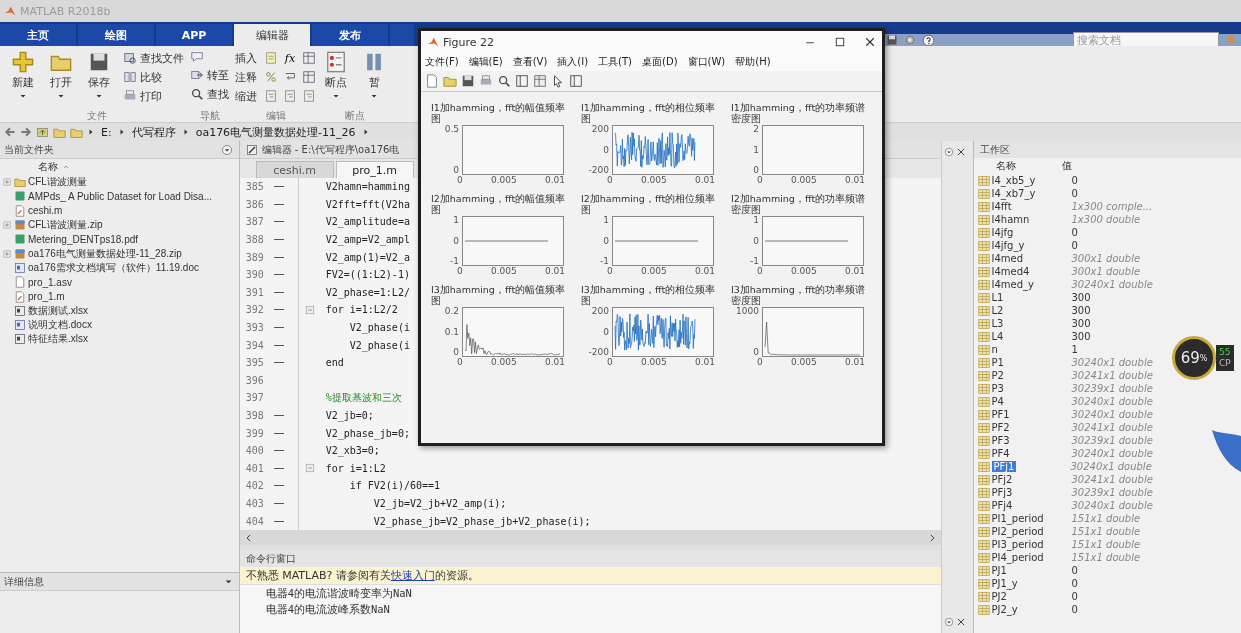 This screenshot has width=1241, height=633. Describe the element at coordinates (1030, 544) in the screenshot. I see `variable-name: PI3_period` at that location.